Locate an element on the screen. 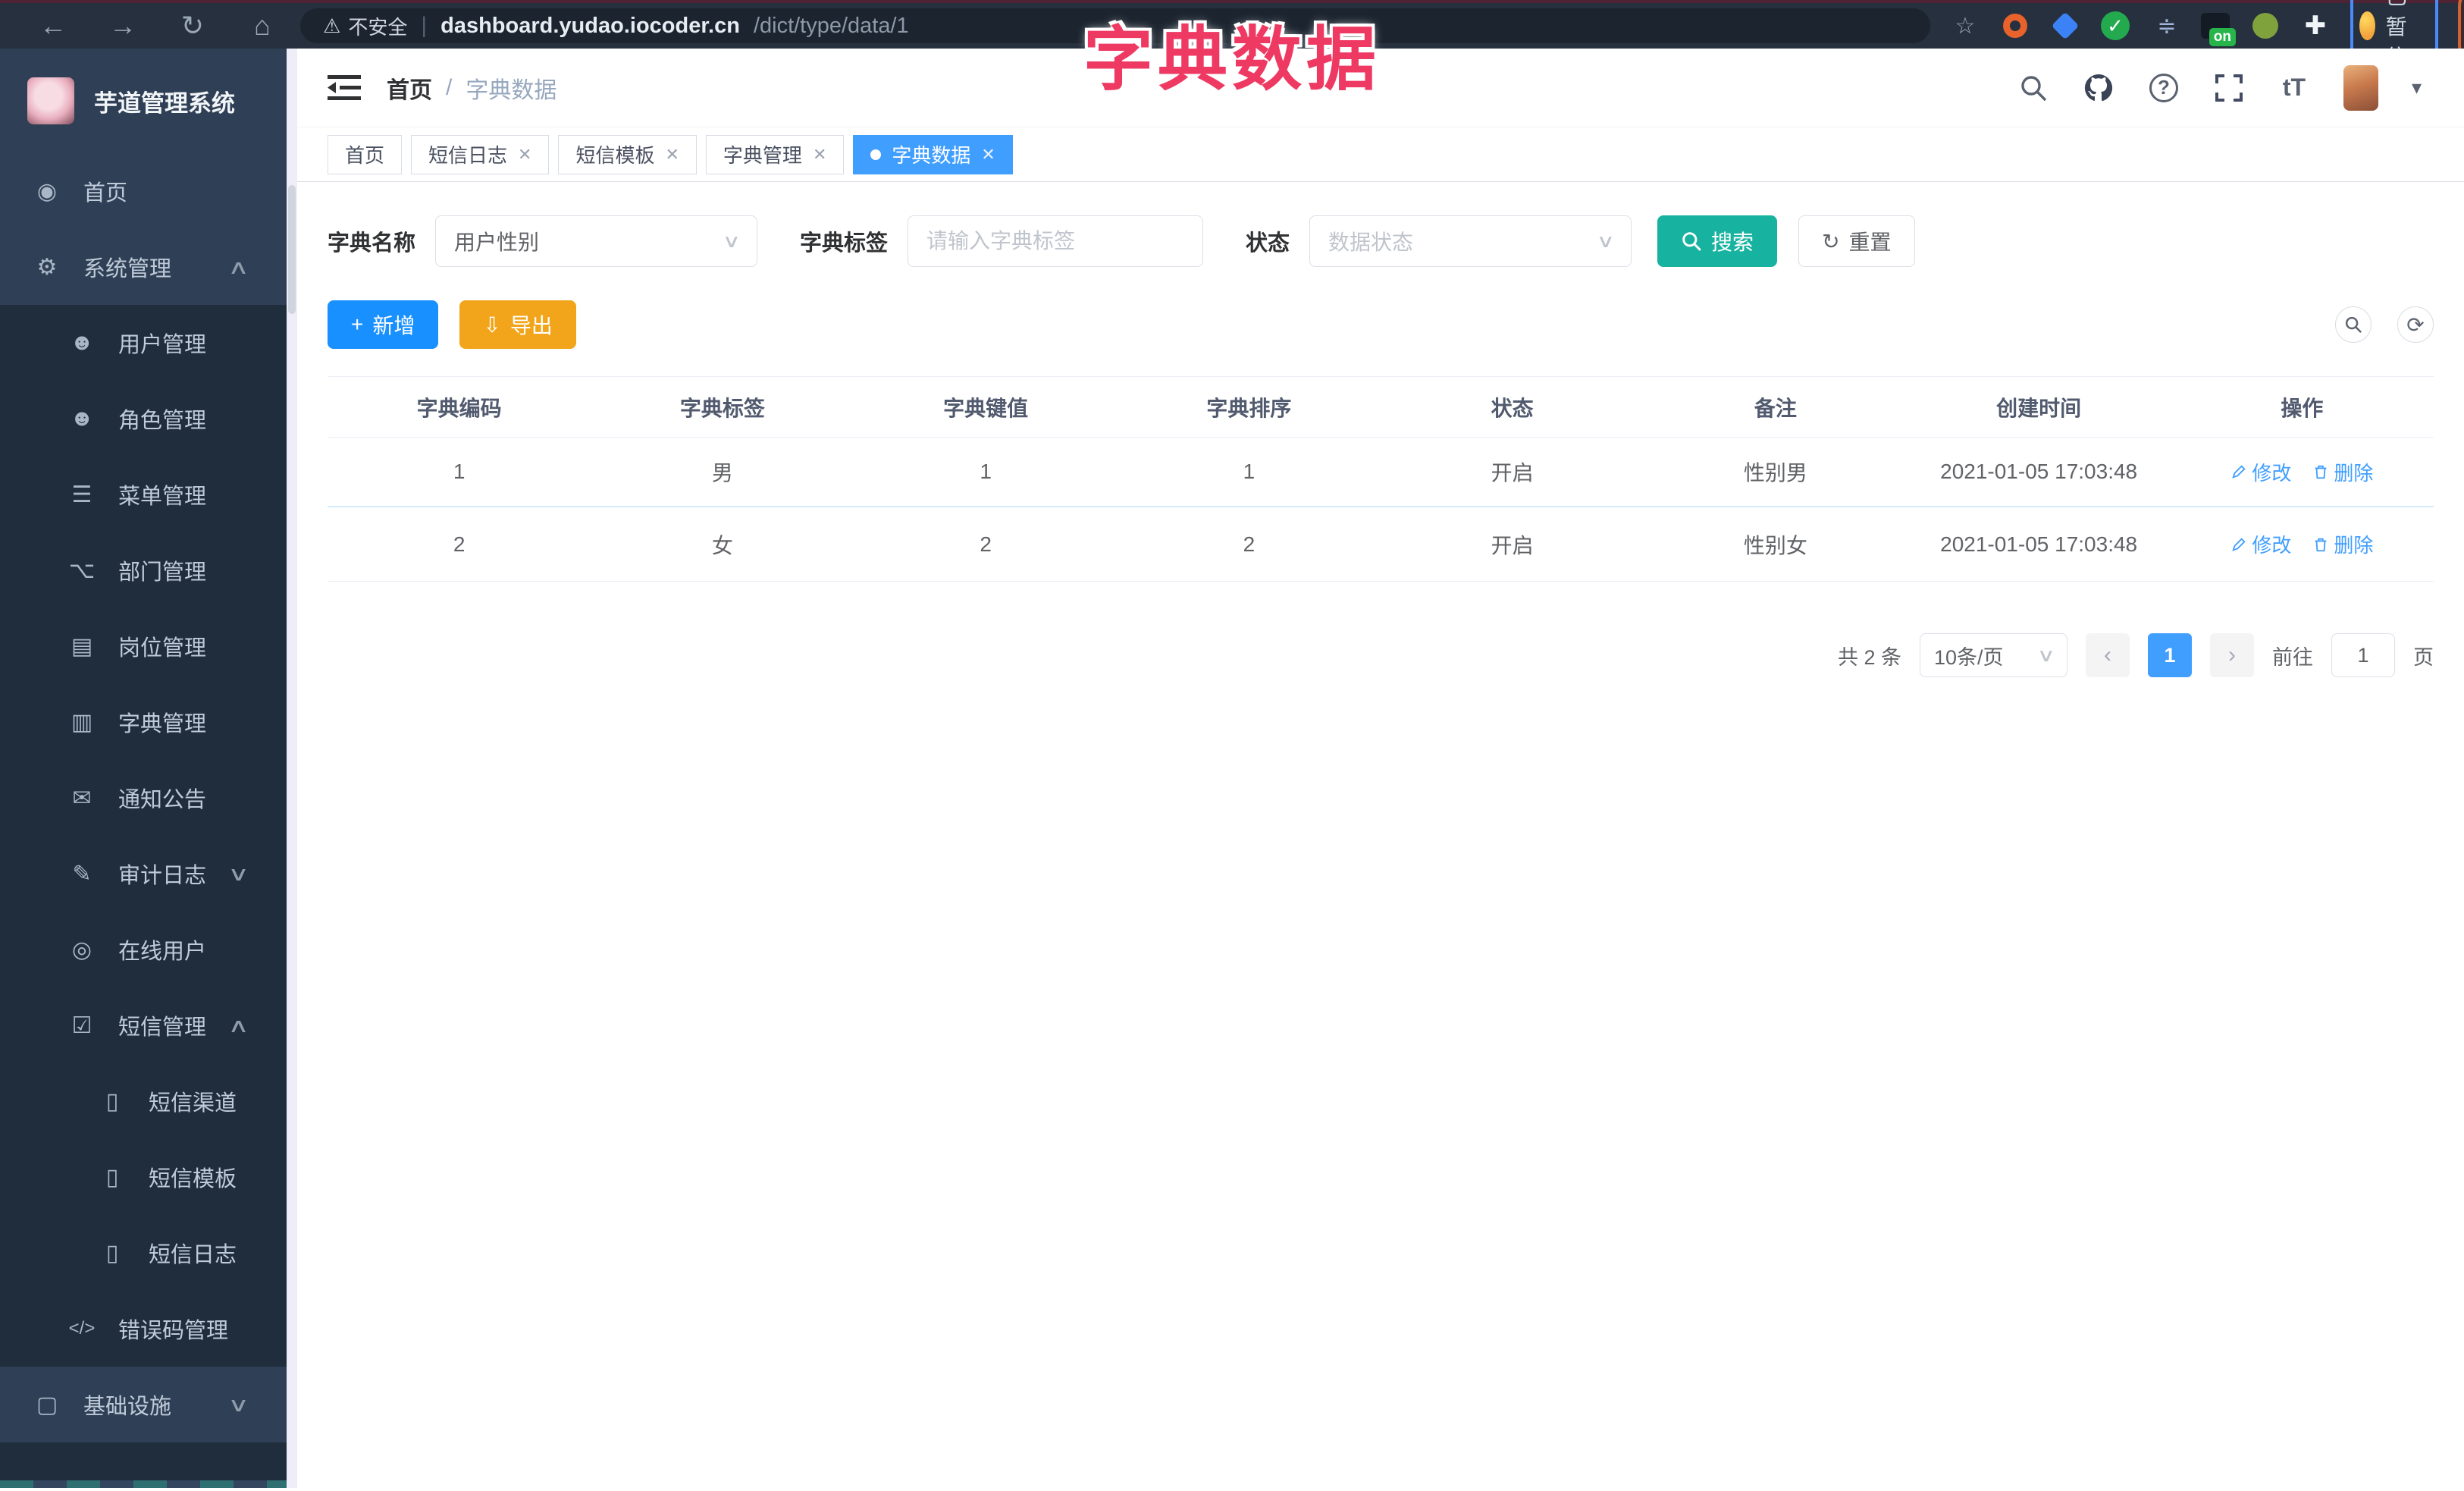  help-icon: ? is located at coordinates (2164, 88).